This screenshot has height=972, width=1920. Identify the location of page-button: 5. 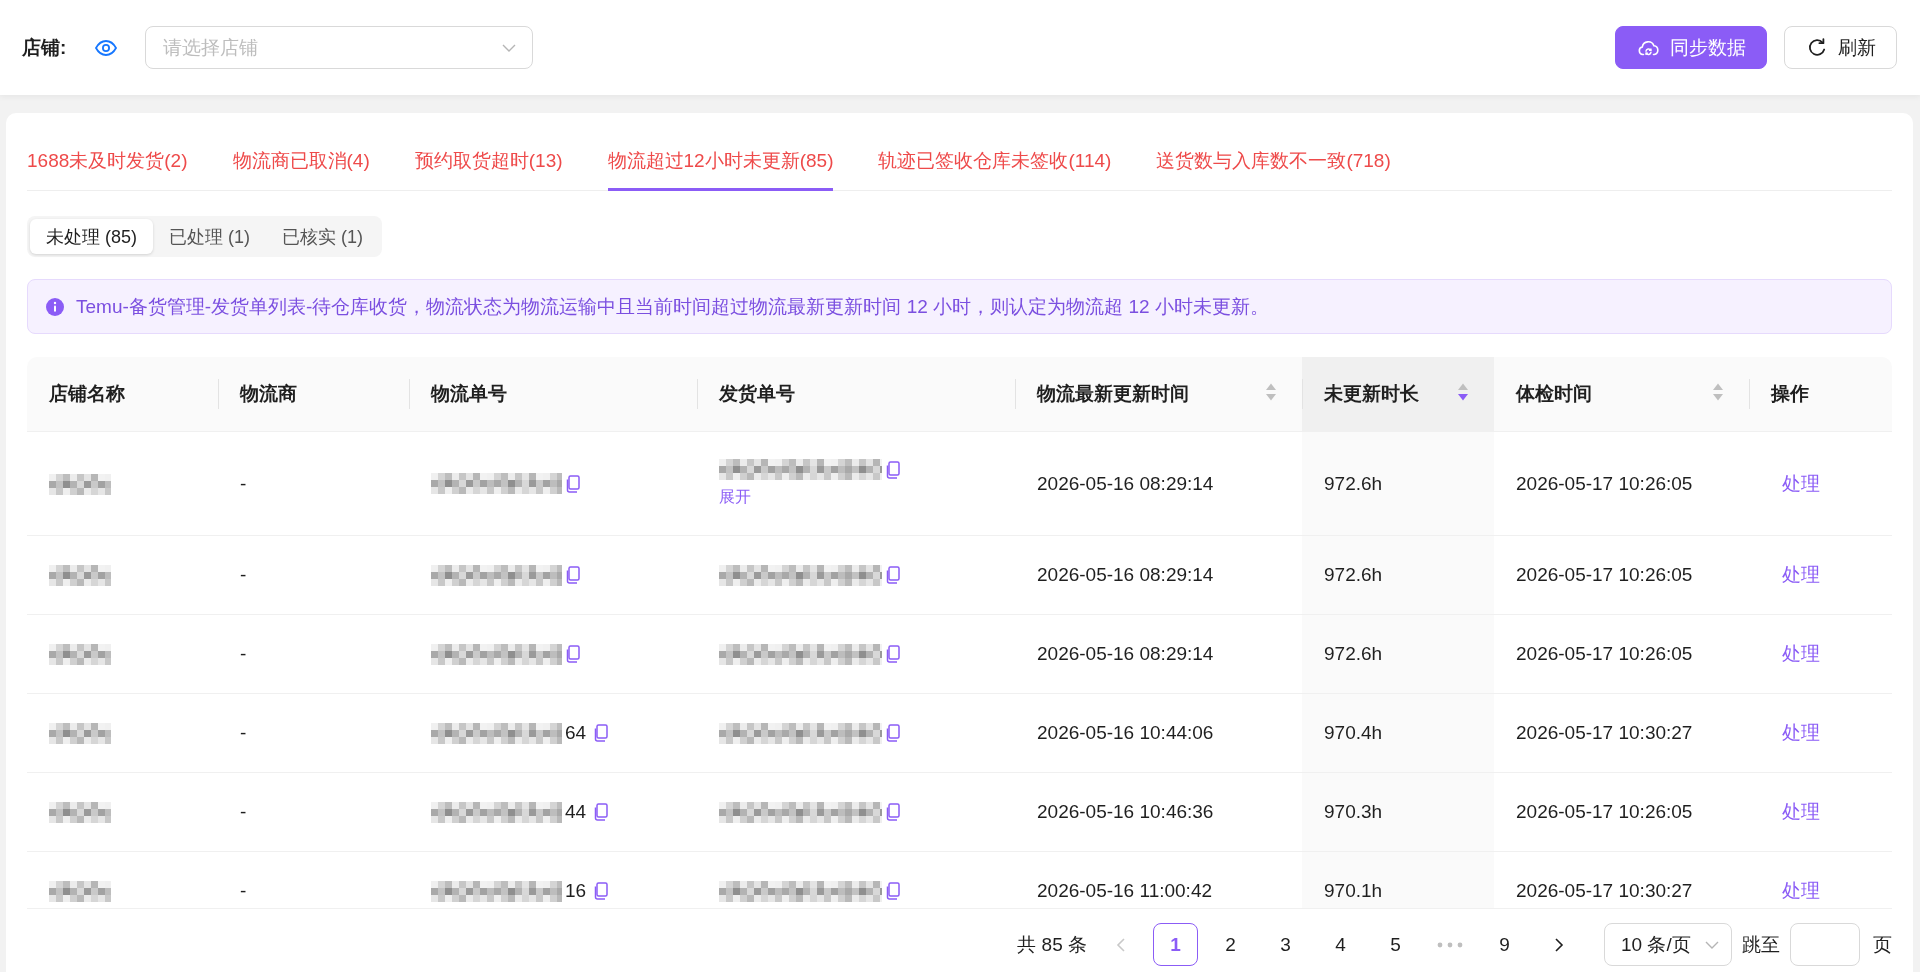
(1395, 944).